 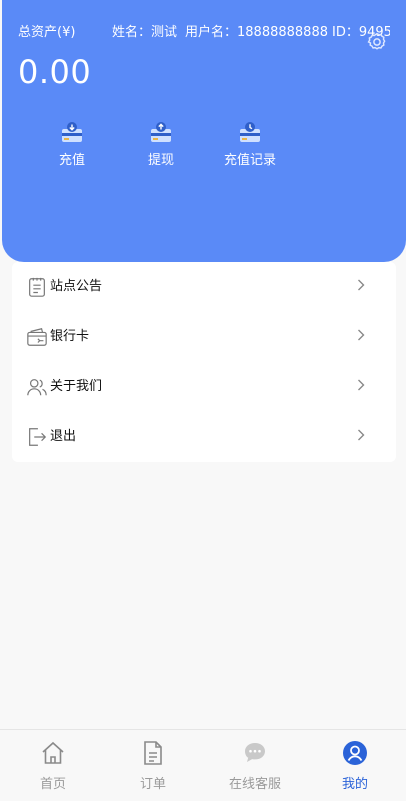 I want to click on username-text: 用户名：18888888888, so click(x=256, y=32).